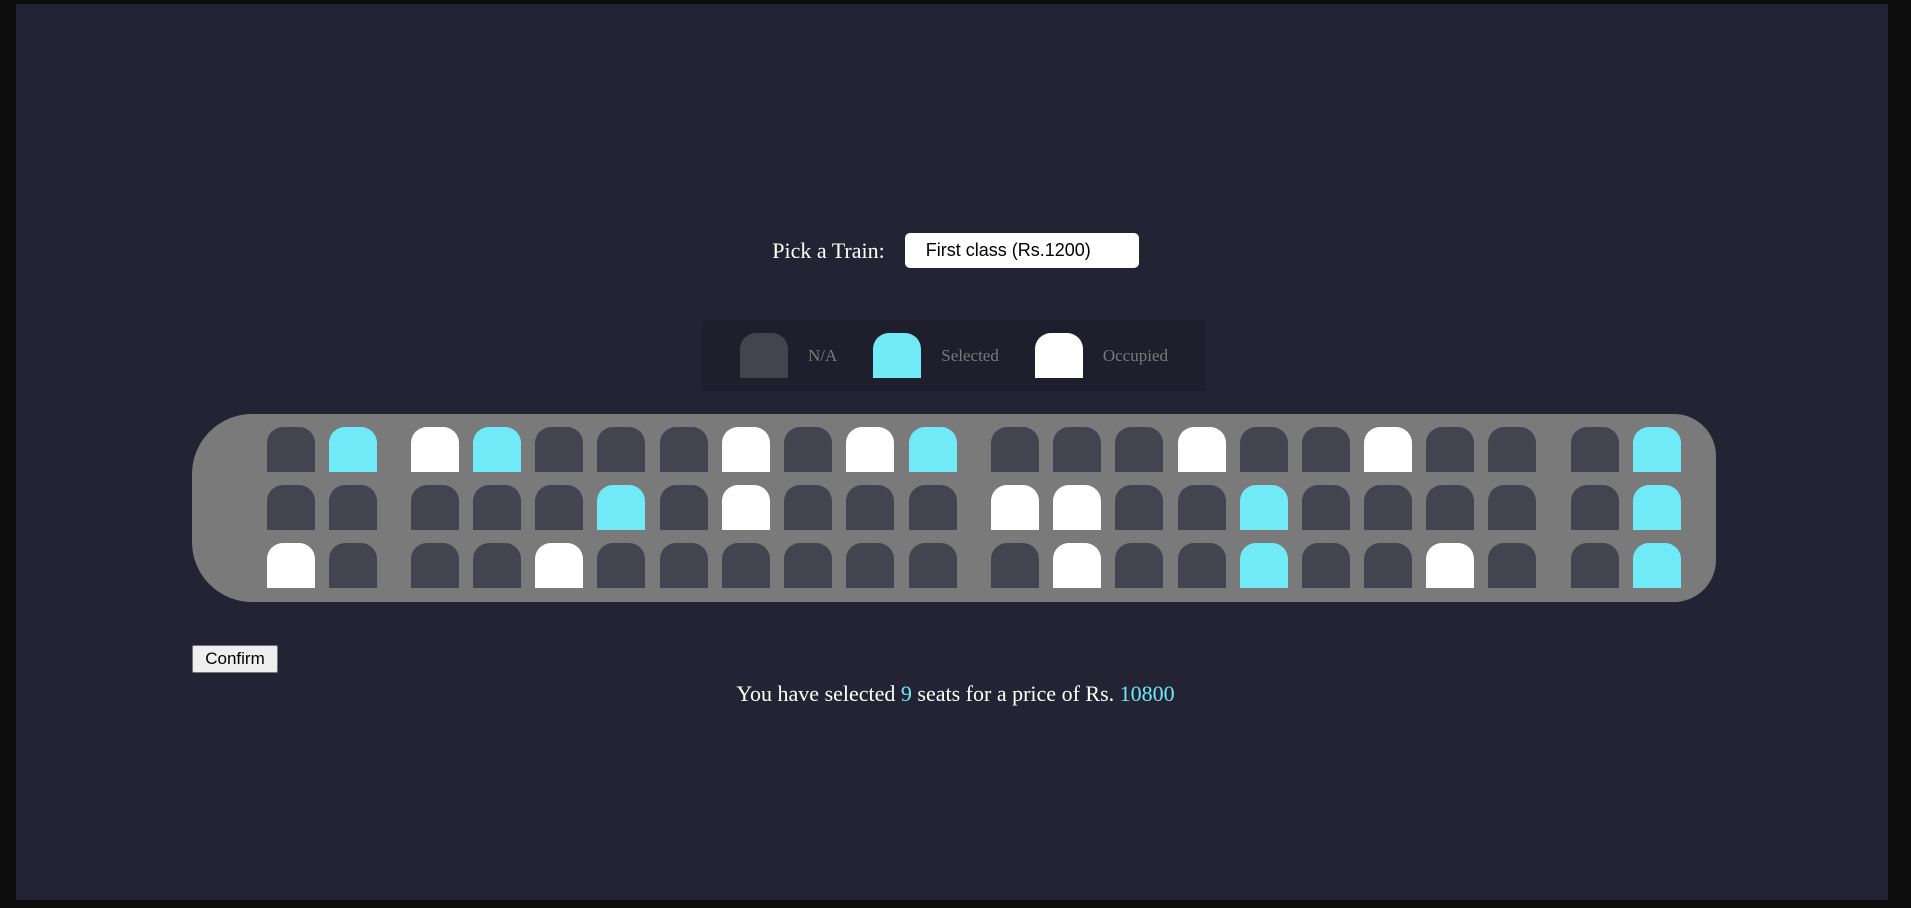 The image size is (1911, 908). I want to click on train-select: First class (Rs.1200), so click(1021, 250).